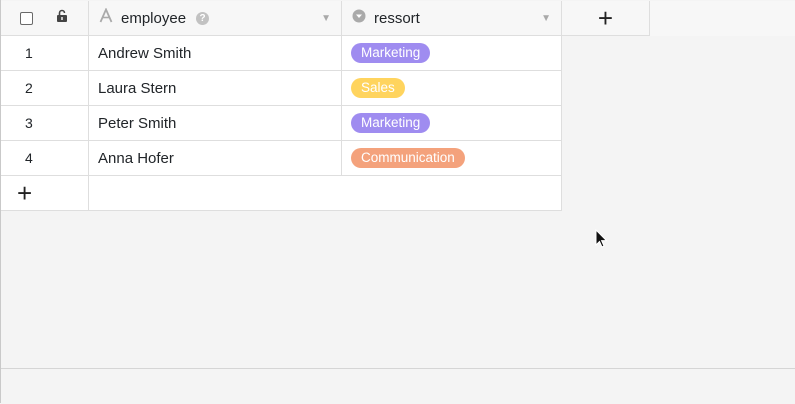 The image size is (795, 404). Describe the element at coordinates (45, 123) in the screenshot. I see `row-index: 3` at that location.